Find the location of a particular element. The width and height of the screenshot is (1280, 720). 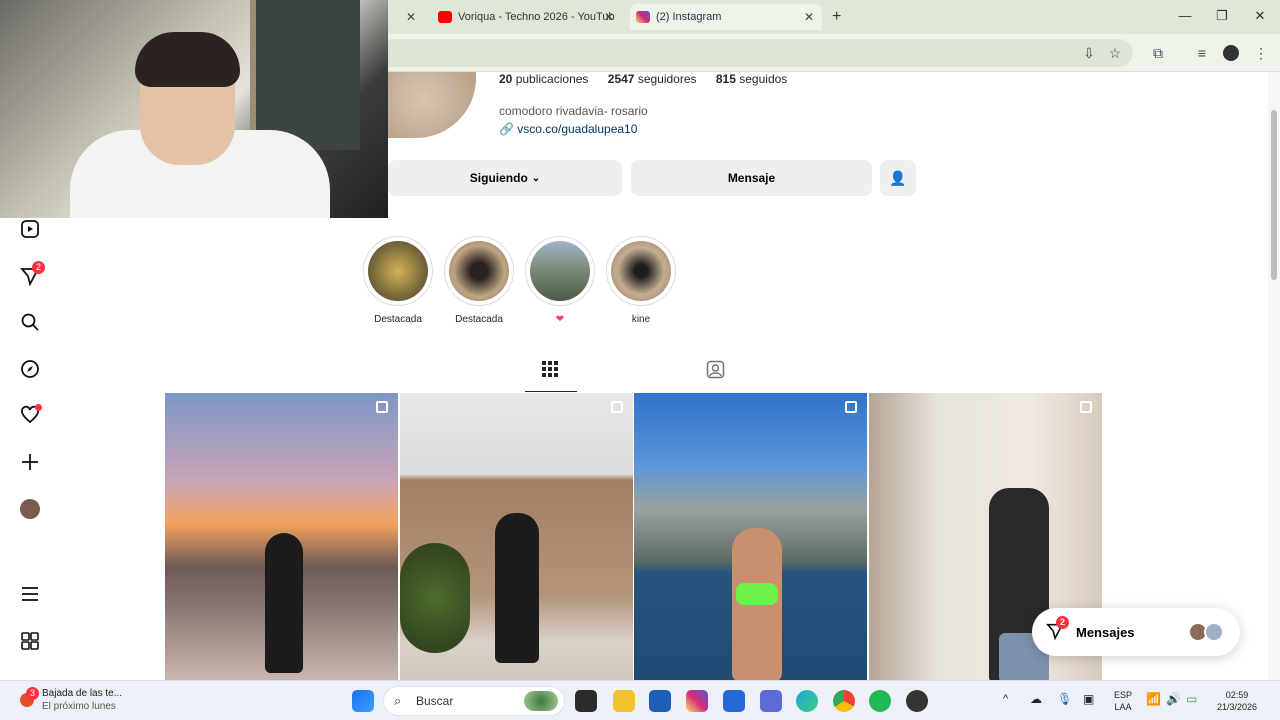

outlook-icon is located at coordinates (771, 701).